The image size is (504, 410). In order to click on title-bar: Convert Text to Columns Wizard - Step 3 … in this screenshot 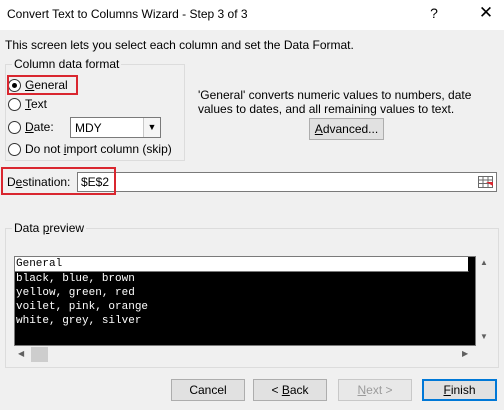, I will do `click(252, 15)`.